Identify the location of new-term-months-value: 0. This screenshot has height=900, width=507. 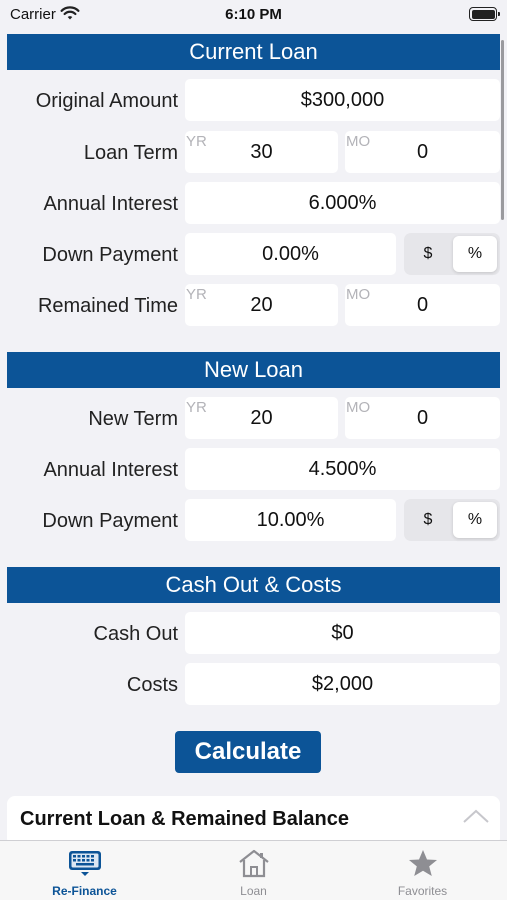
(422, 418).